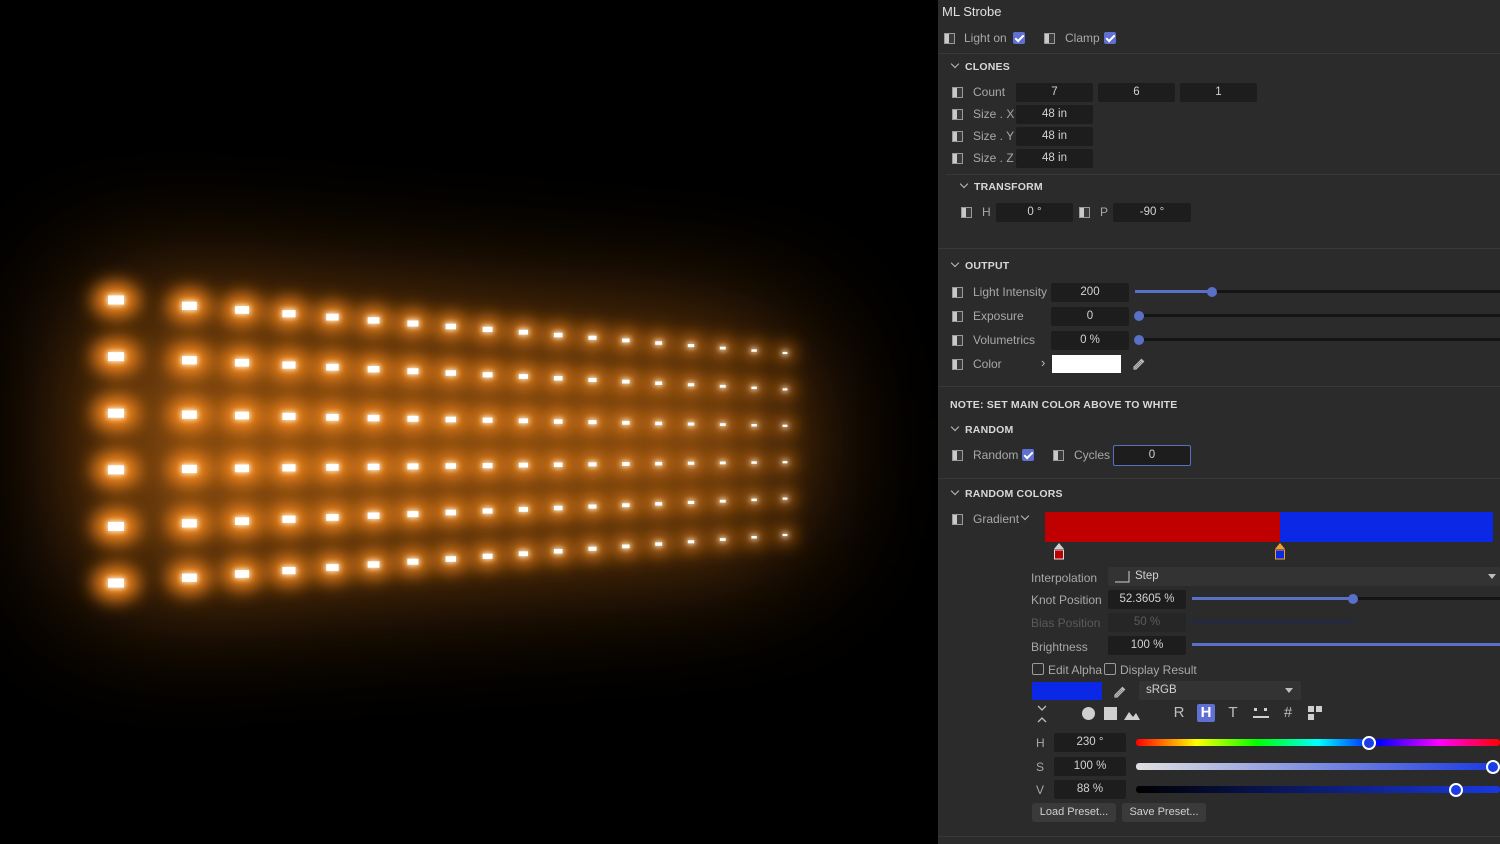 Image resolution: width=1500 pixels, height=844 pixels. I want to click on temperature-mode-button: T, so click(1233, 713).